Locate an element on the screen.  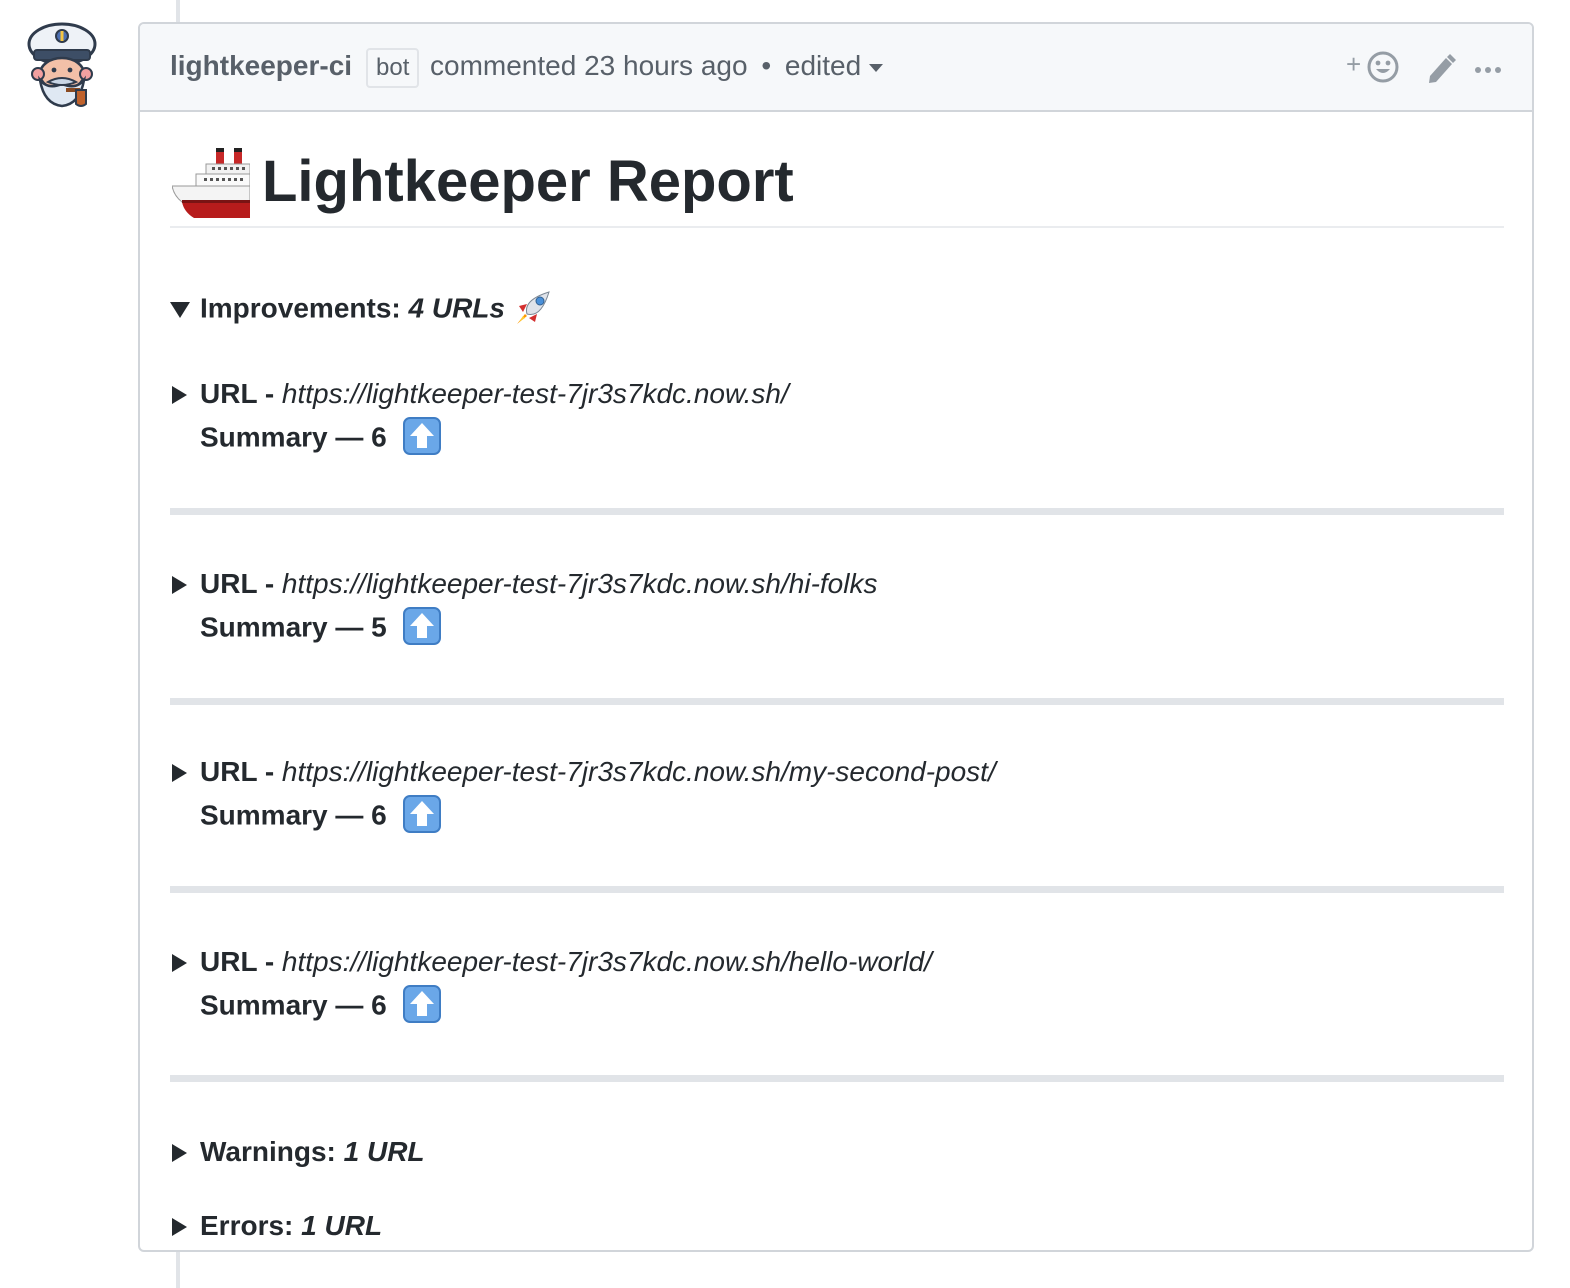
comment-actions: + is located at coordinates (1426, 68).